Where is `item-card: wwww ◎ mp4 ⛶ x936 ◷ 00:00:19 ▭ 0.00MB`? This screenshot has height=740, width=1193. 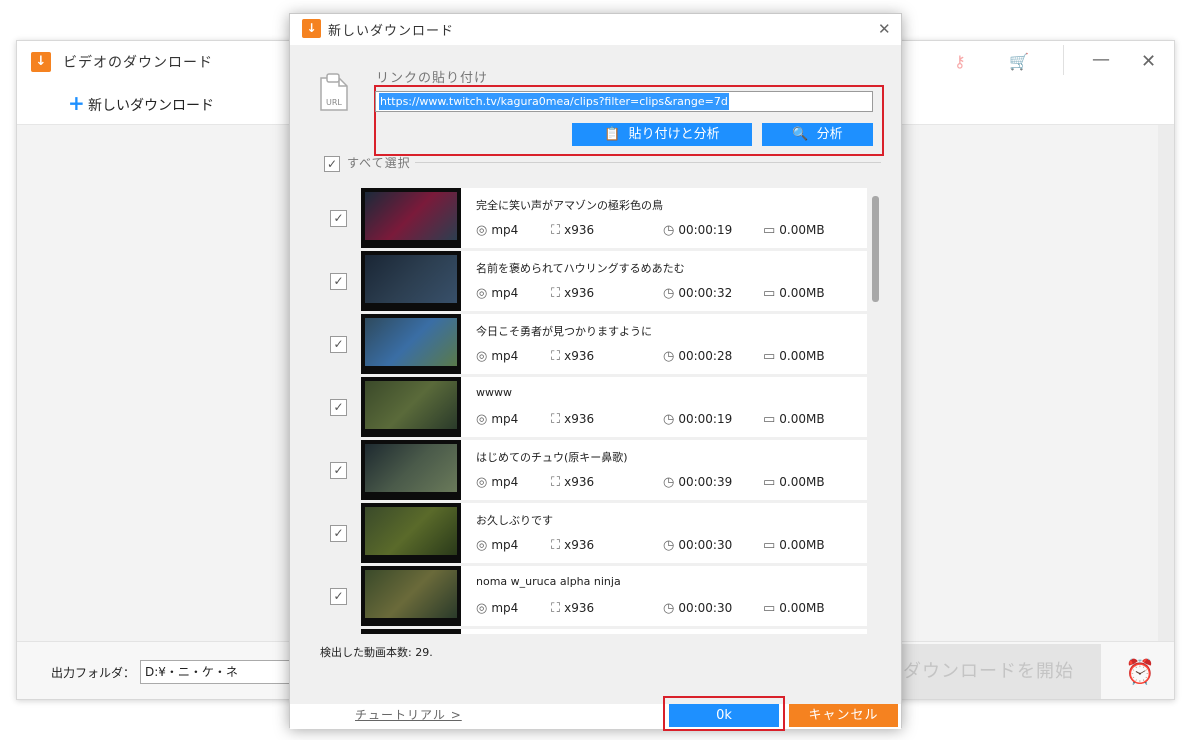 item-card: wwww ◎ mp4 ⛶ x936 ◷ 00:00:19 ▭ 0.00MB is located at coordinates (614, 407).